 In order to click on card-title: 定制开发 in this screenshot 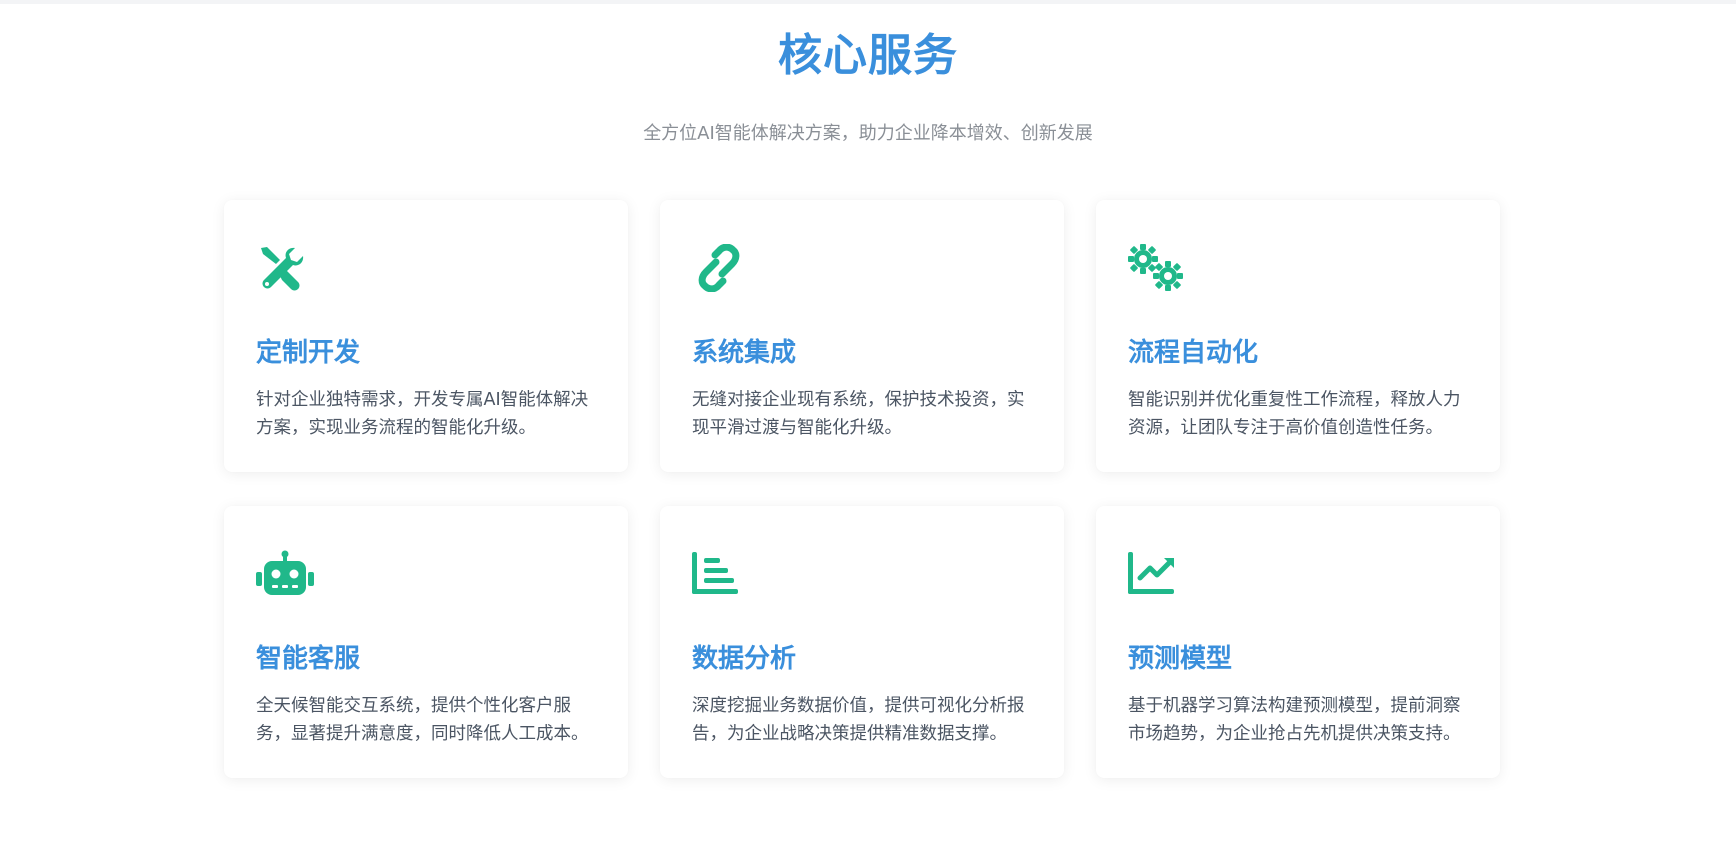, I will do `click(308, 353)`.